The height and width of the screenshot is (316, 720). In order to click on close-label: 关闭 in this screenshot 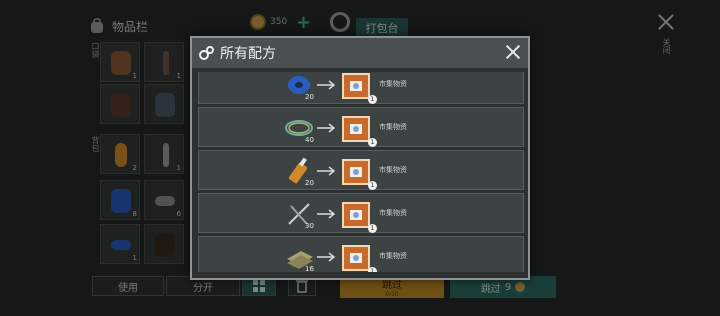, I will do `click(666, 46)`.